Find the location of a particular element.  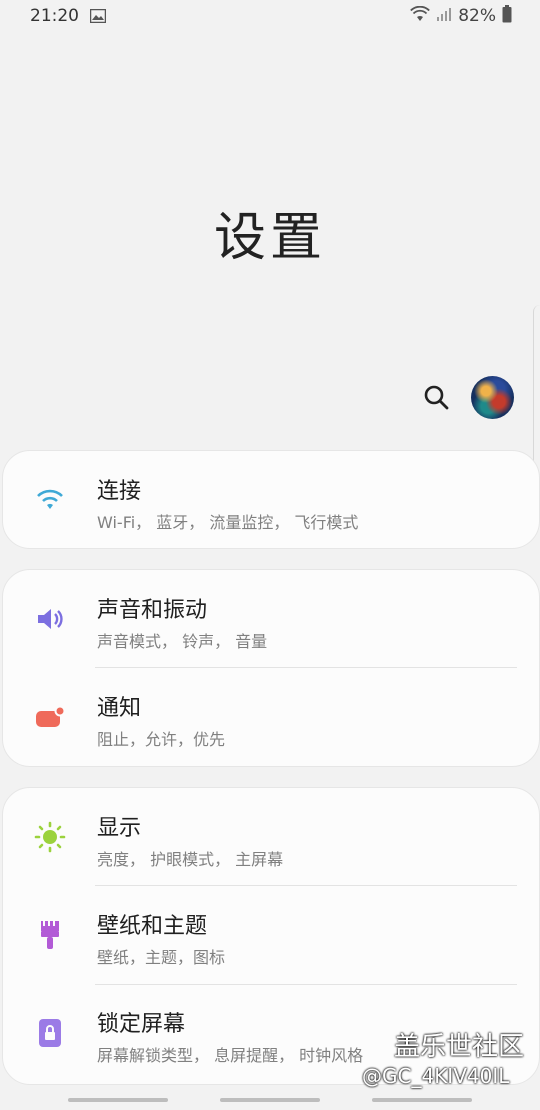

item-subtitle: 阻止，允许，优先 is located at coordinates (161, 739).